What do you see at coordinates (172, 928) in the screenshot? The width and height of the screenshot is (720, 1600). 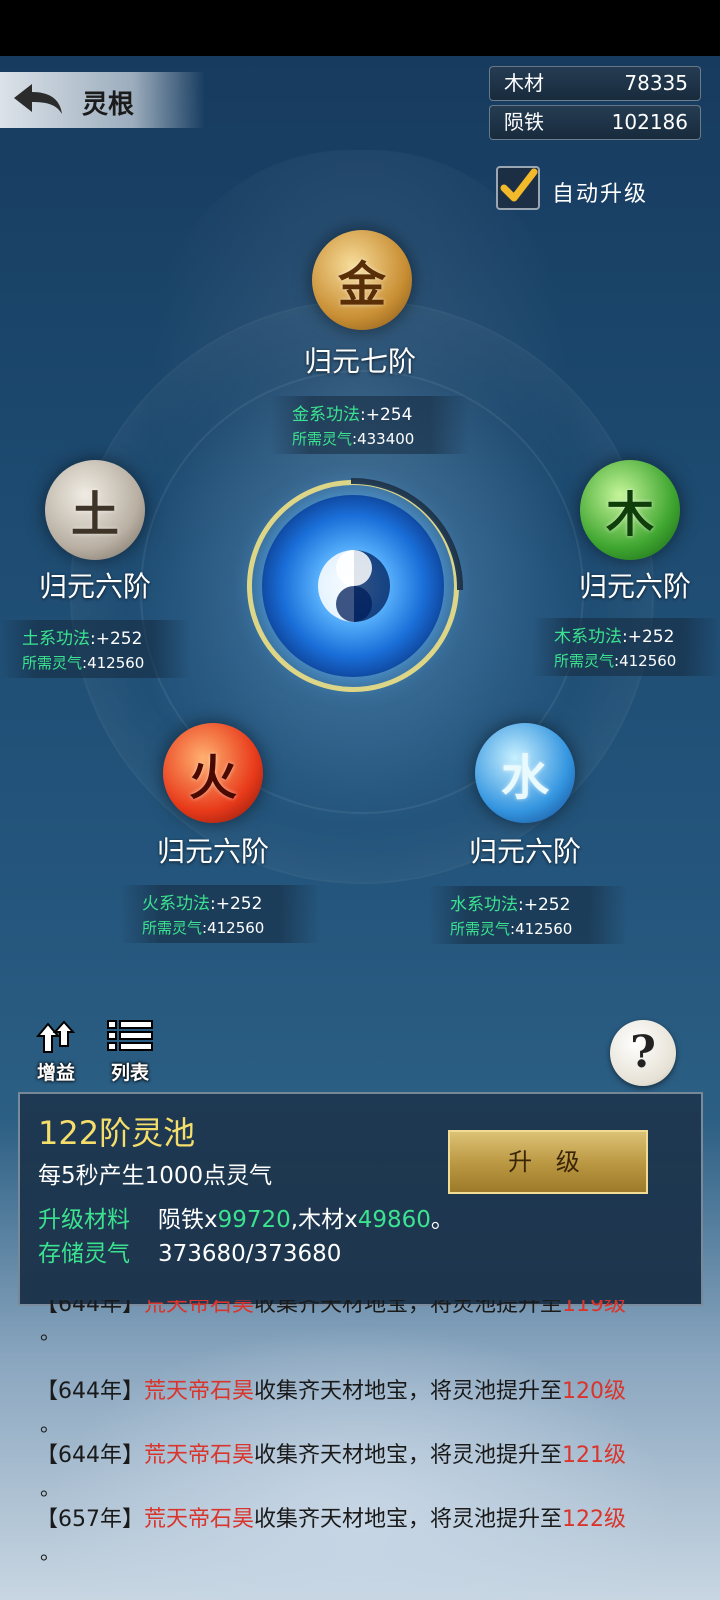 I see `fire-need-label: 所需灵气` at bounding box center [172, 928].